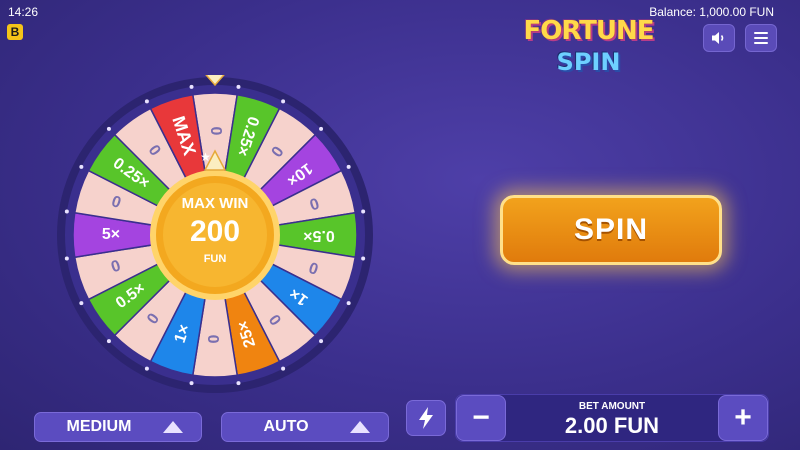 The width and height of the screenshot is (800, 450). Describe the element at coordinates (286, 426) in the screenshot. I see `auto-label: AUTO` at that location.